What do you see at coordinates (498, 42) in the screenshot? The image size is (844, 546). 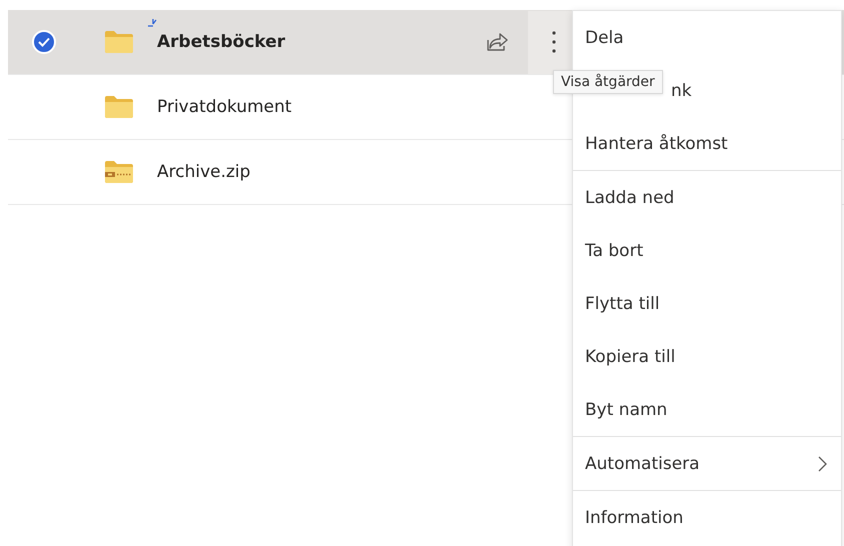 I see `share-icon` at bounding box center [498, 42].